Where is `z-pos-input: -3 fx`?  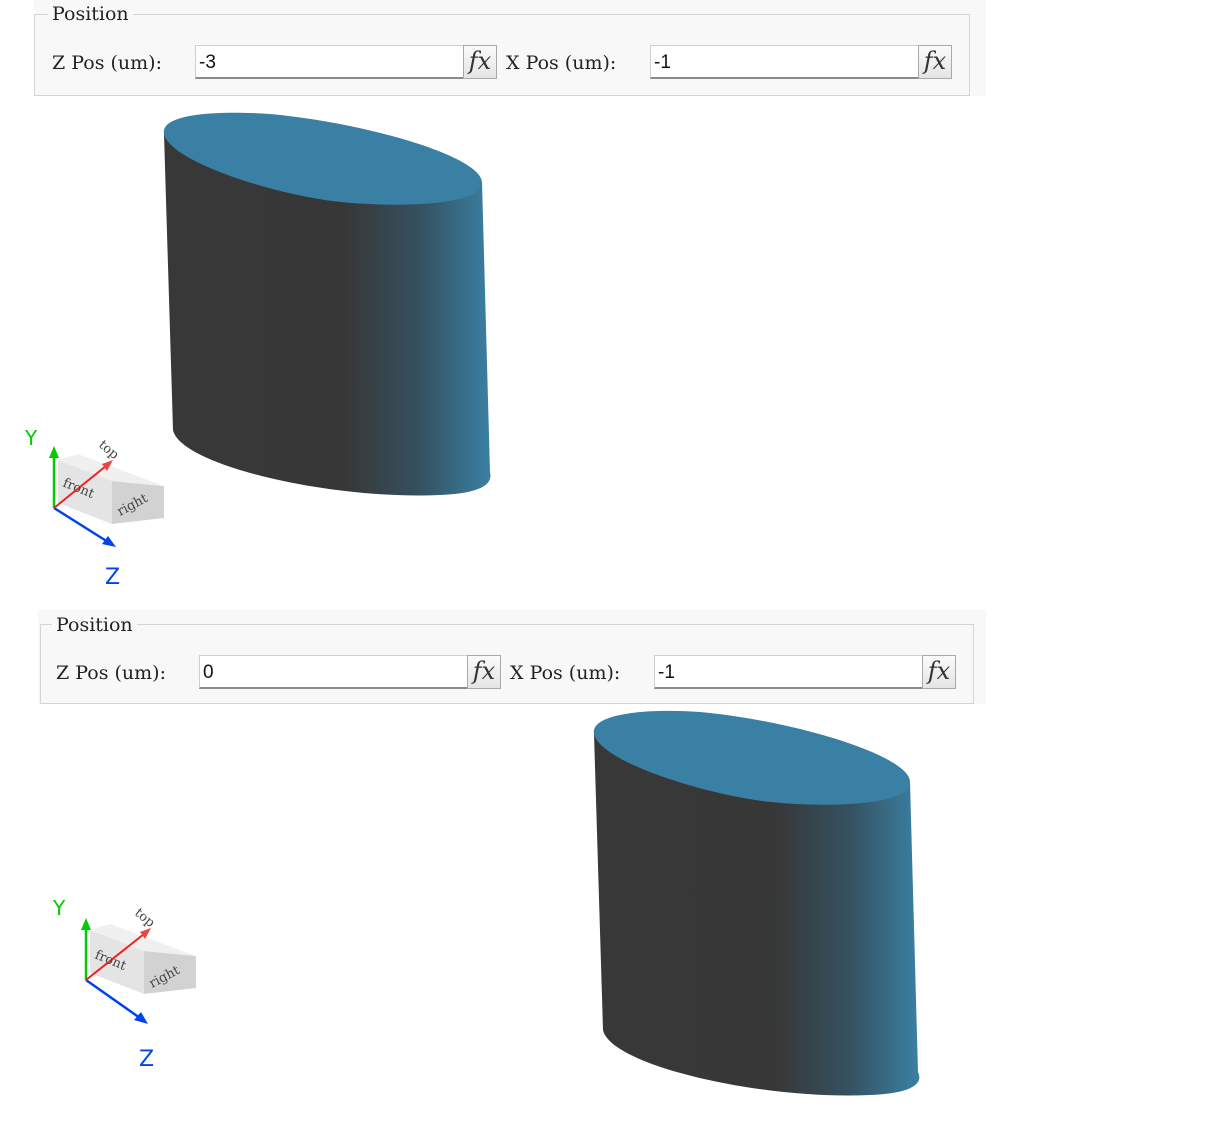 z-pos-input: -3 fx is located at coordinates (346, 62).